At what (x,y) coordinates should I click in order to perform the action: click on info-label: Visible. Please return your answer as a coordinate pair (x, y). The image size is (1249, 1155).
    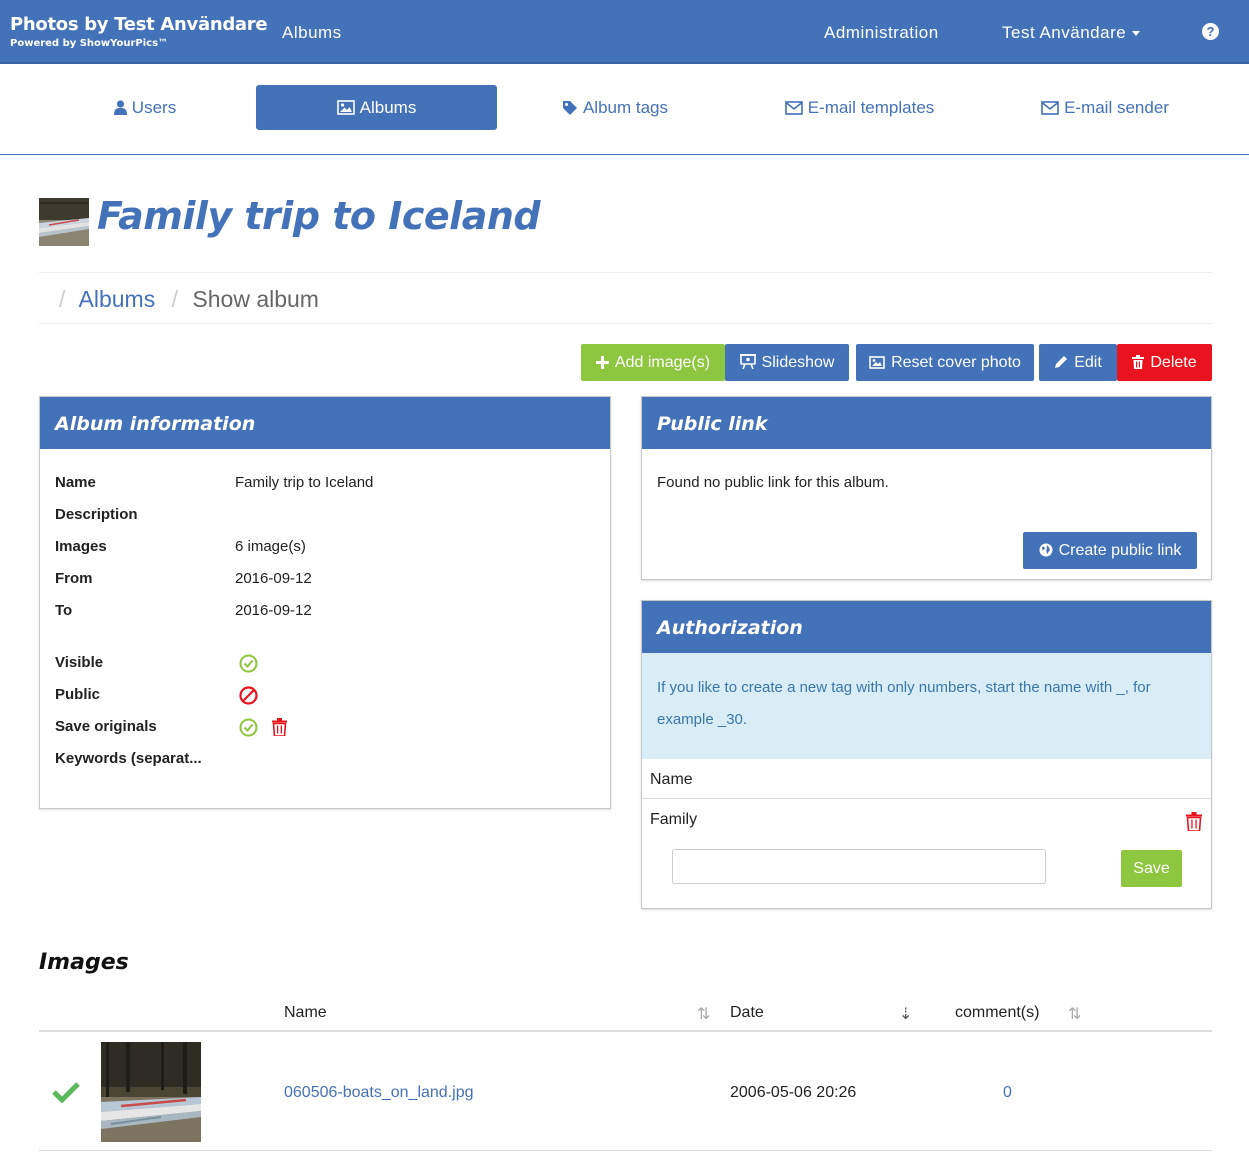
    Looking at the image, I should click on (79, 662).